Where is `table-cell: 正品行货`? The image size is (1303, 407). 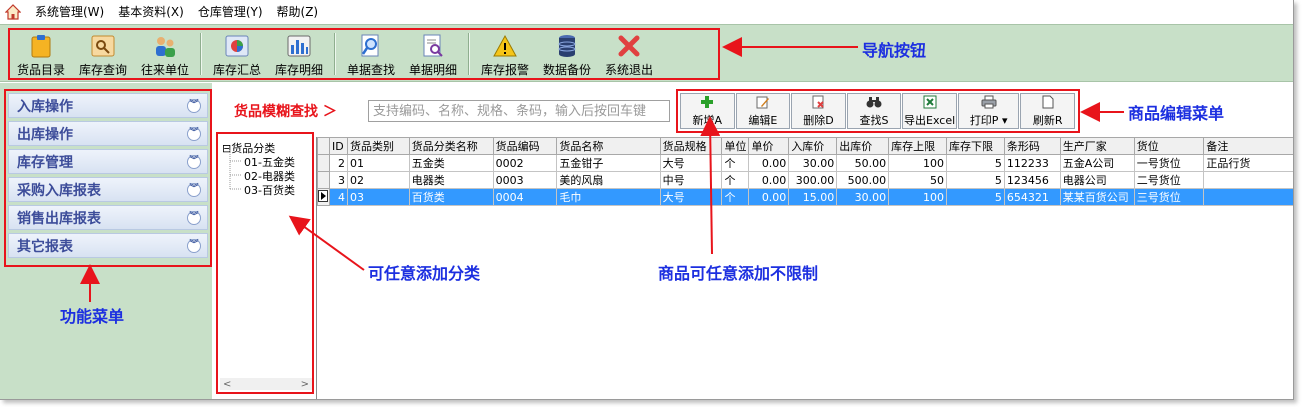 table-cell: 正品行货 is located at coordinates (1248, 163).